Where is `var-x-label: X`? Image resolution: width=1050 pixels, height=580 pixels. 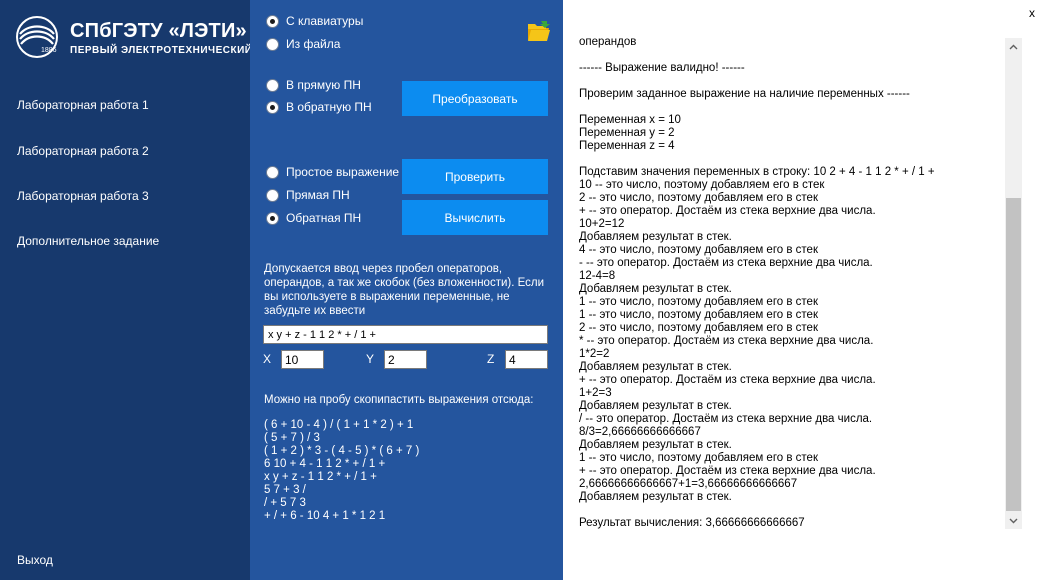
var-x-label: X is located at coordinates (267, 359).